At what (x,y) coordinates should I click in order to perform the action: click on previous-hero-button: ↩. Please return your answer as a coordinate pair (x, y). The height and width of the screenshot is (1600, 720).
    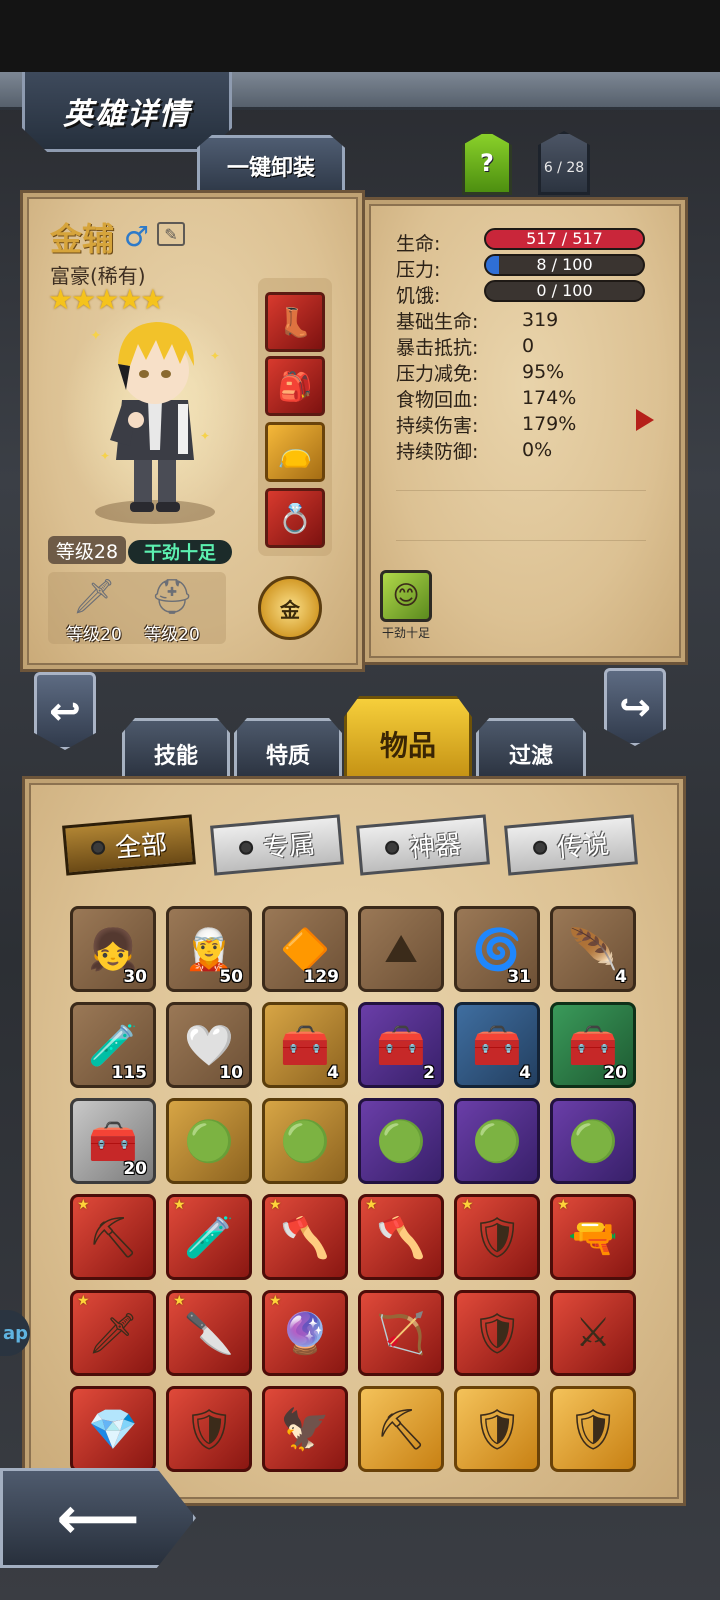
    Looking at the image, I should click on (65, 711).